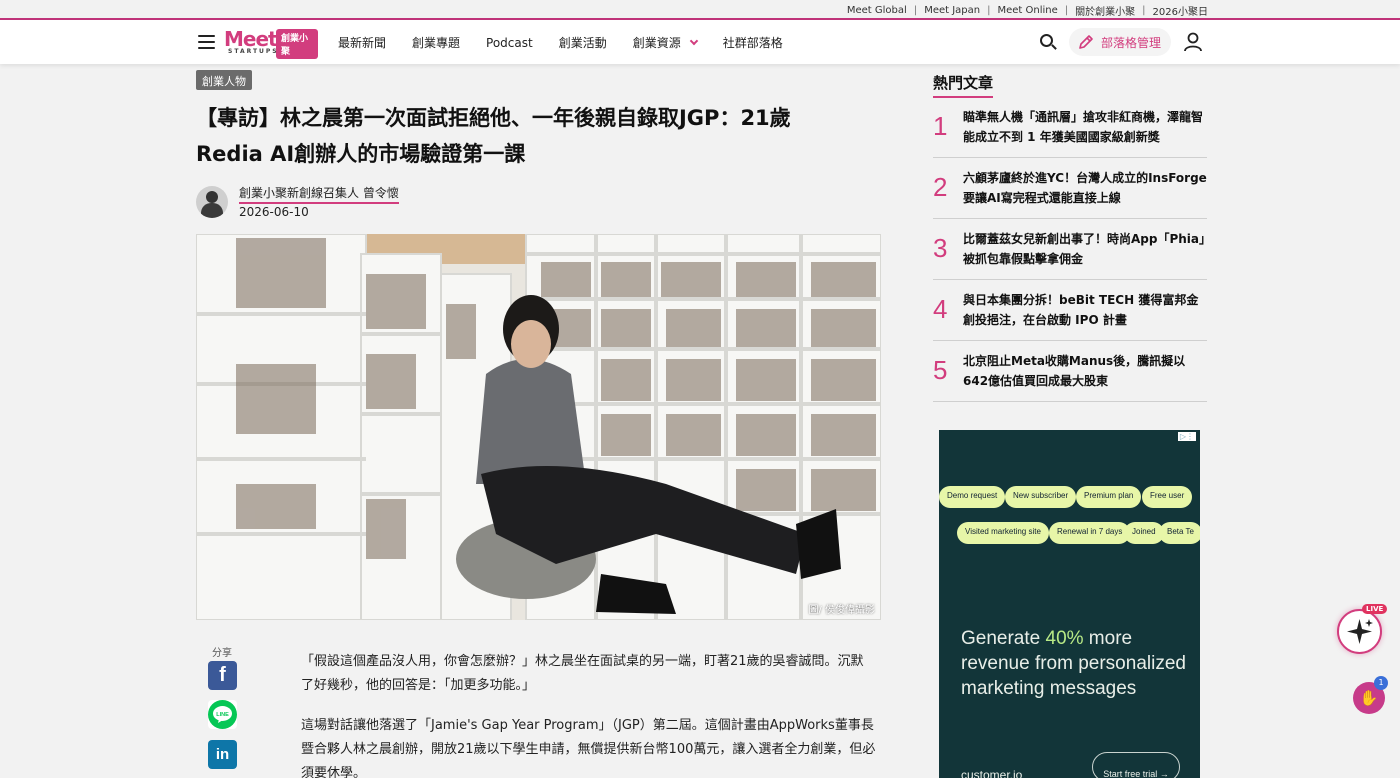 This screenshot has height=778, width=1400. Describe the element at coordinates (212, 202) in the screenshot. I see `author-avatar` at that location.